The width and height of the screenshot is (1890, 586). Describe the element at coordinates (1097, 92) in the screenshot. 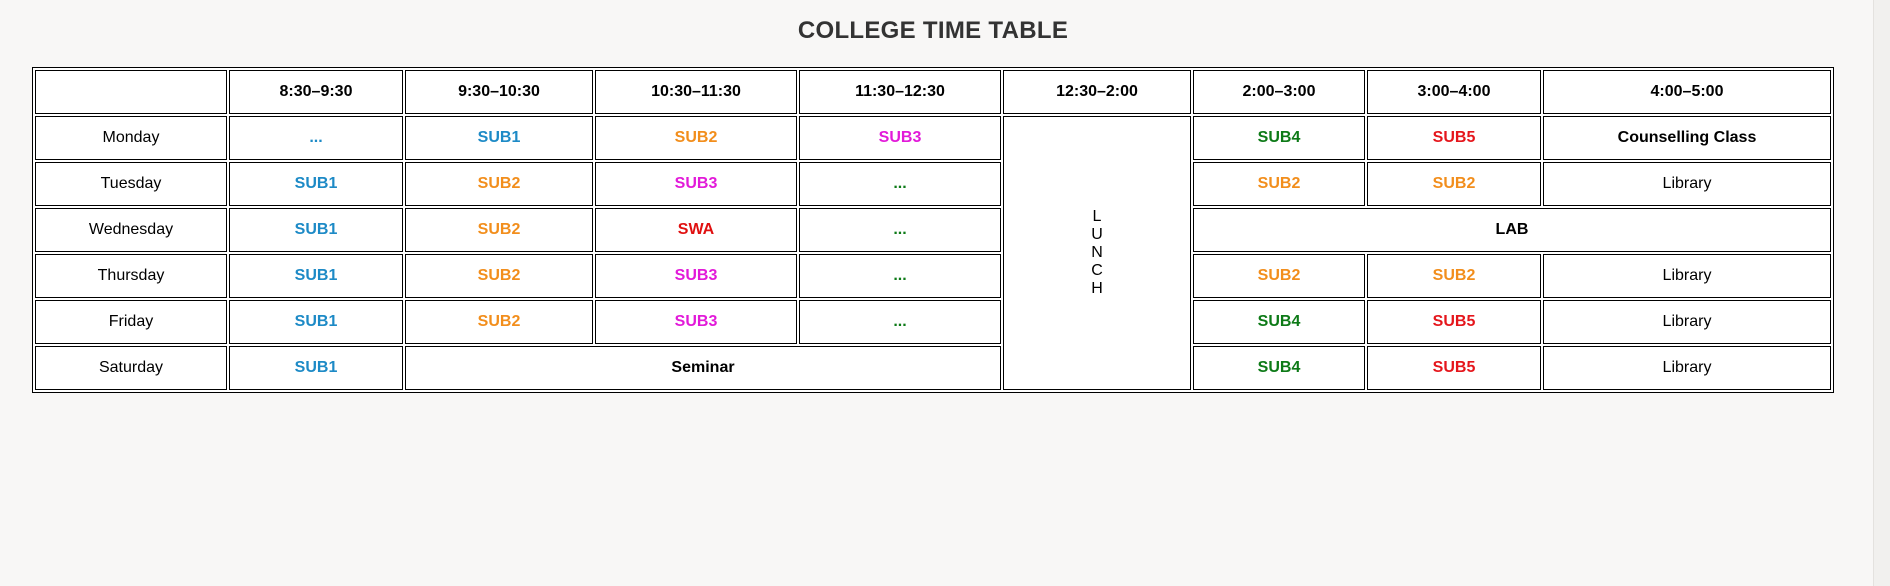

I see `header-slot-lunch: 12:30–2:00` at that location.